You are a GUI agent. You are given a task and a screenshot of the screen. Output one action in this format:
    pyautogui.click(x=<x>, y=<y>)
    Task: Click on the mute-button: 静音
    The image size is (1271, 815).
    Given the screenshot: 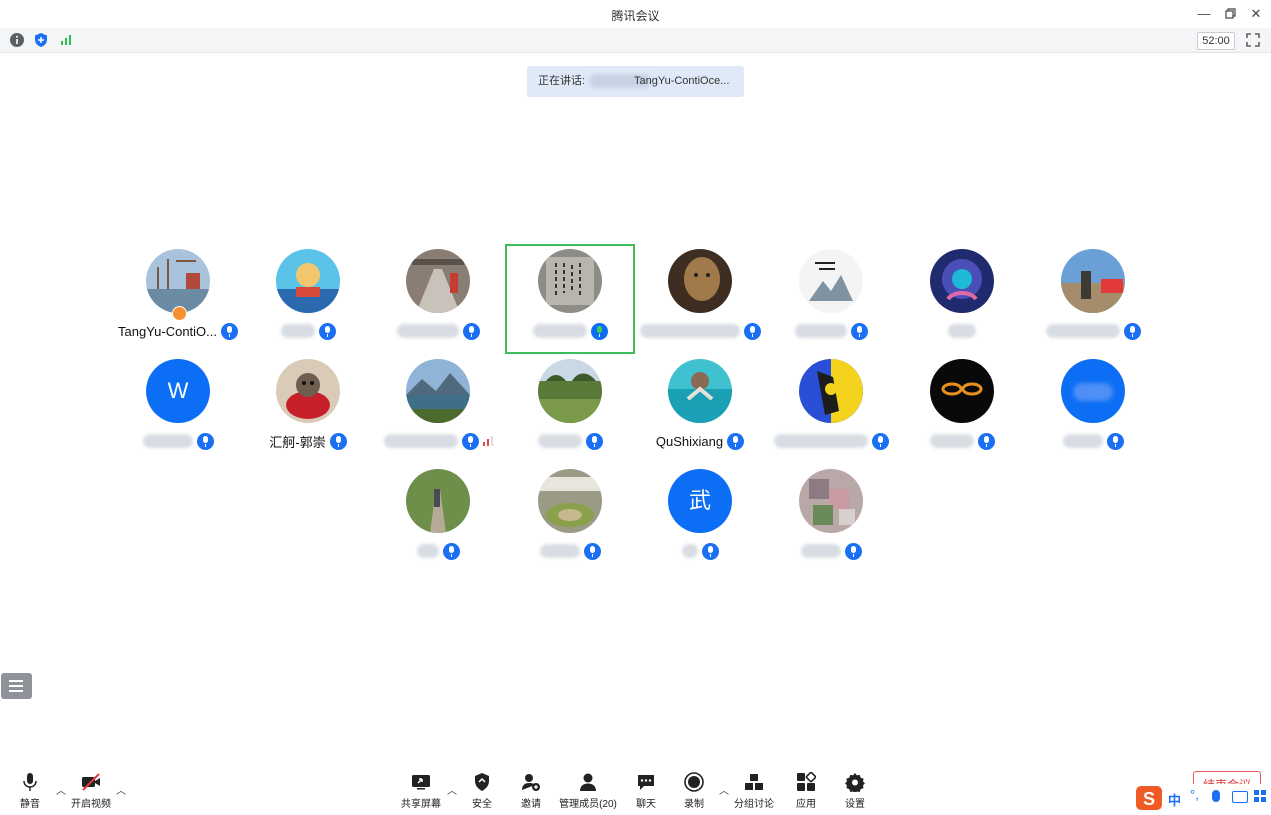 What is the action you would take?
    pyautogui.click(x=30, y=791)
    